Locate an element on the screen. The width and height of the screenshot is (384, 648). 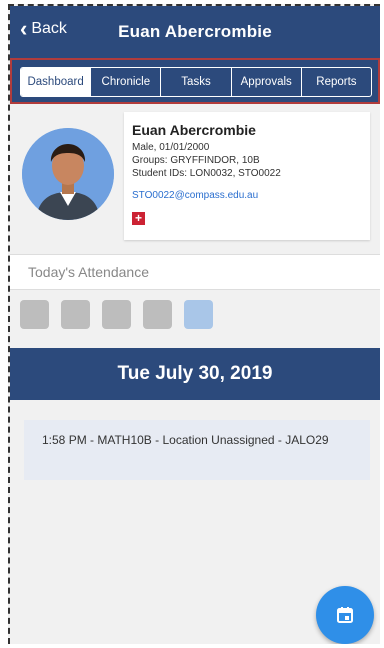
date-header: Tue July 30, 2019 is located at coordinates (195, 374).